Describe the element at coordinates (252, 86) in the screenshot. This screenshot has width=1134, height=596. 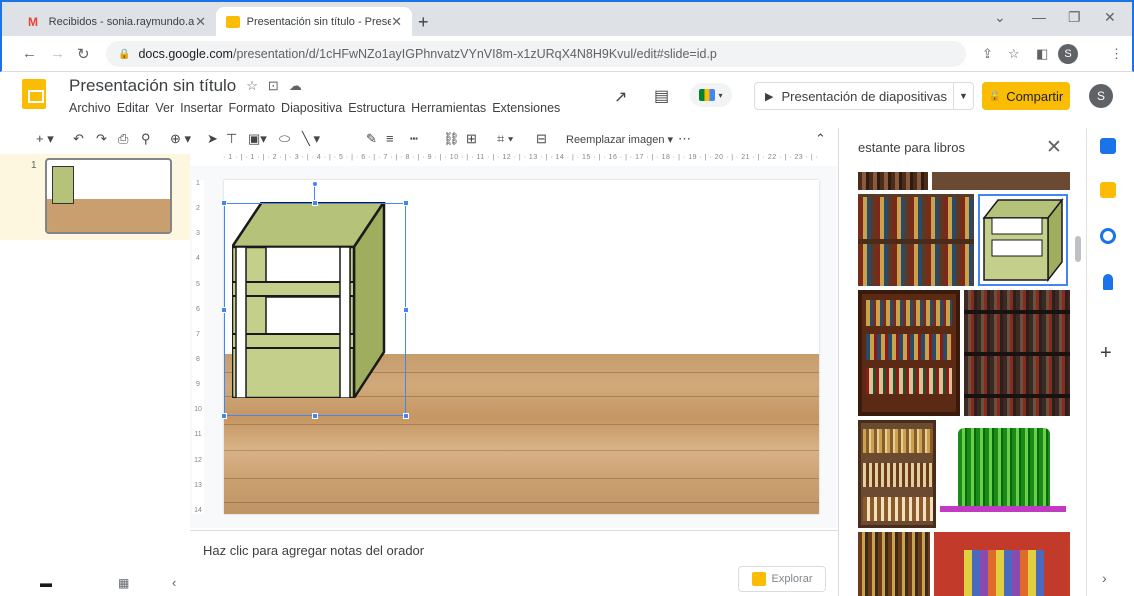
I see `star-icon: ☆` at that location.